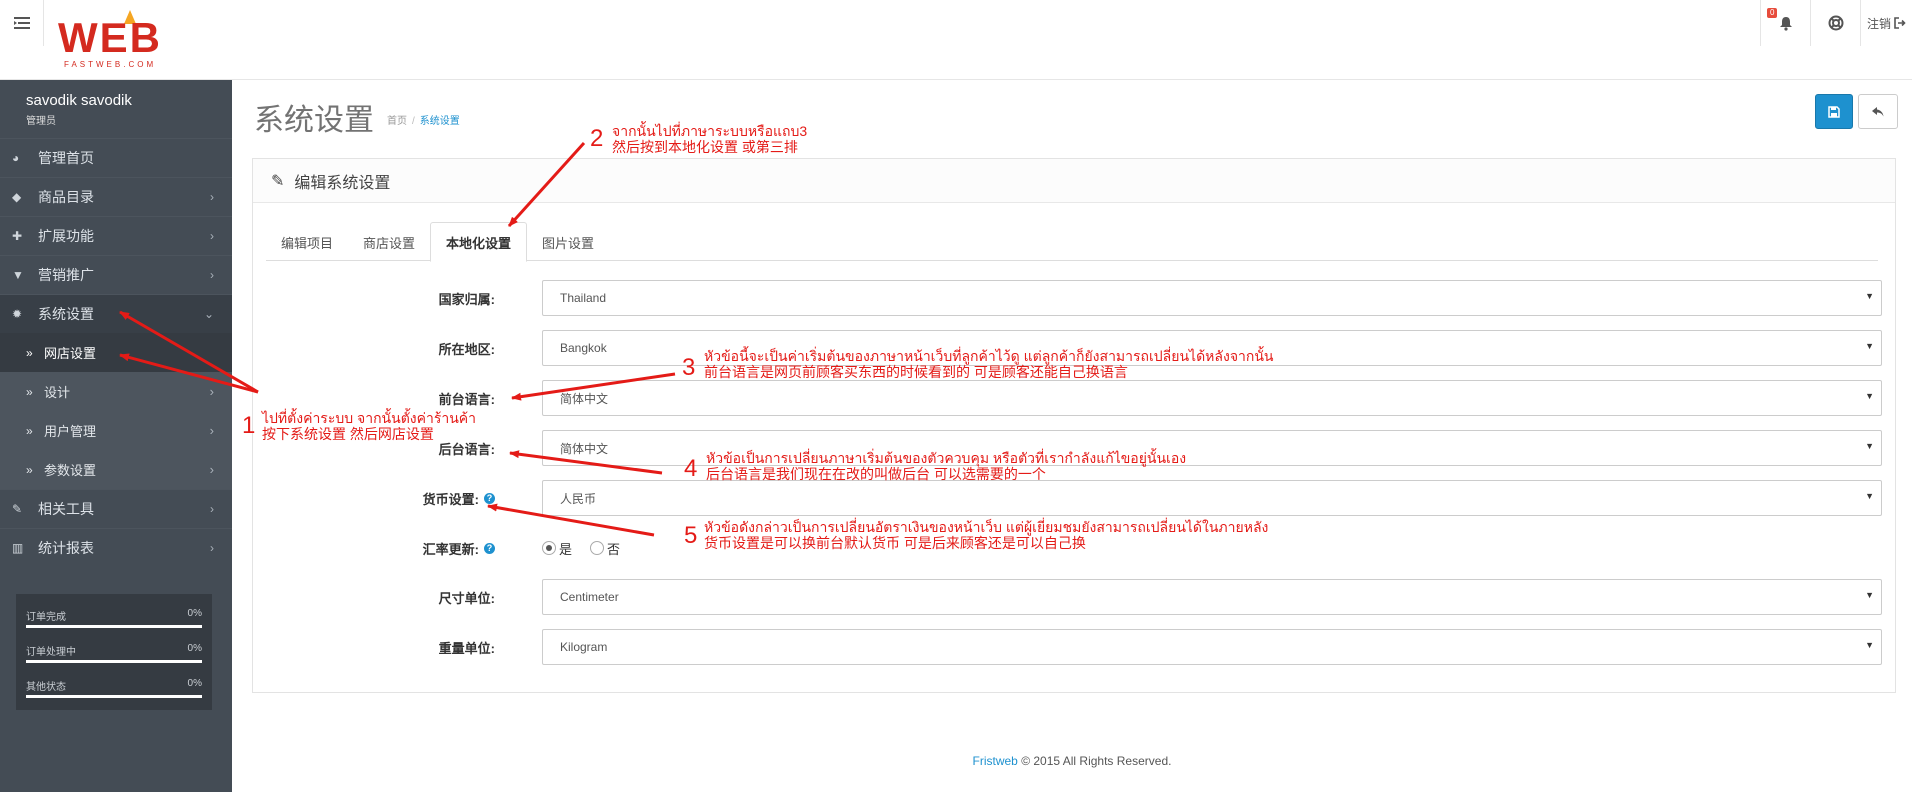 This screenshot has height=792, width=1912. I want to click on auto-update-radio-group: 是 否, so click(581, 548).